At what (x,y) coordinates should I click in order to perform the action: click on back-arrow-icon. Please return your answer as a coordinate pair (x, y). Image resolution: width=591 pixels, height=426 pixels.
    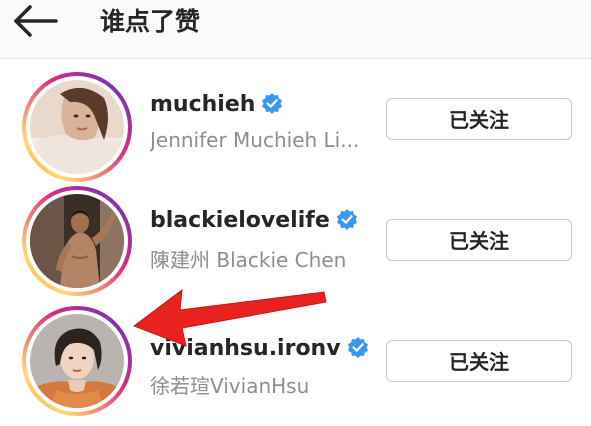
    Looking at the image, I should click on (35, 21).